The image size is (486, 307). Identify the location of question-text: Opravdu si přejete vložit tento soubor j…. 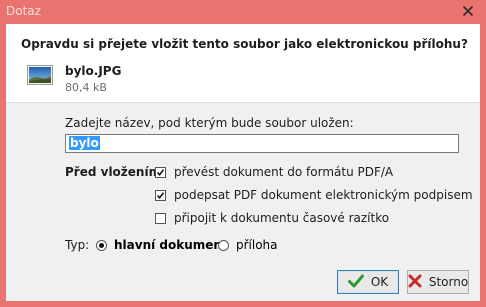
(244, 44).